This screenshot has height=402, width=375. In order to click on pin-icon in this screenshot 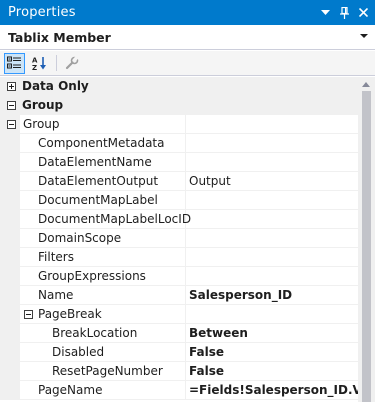, I will do `click(344, 13)`.